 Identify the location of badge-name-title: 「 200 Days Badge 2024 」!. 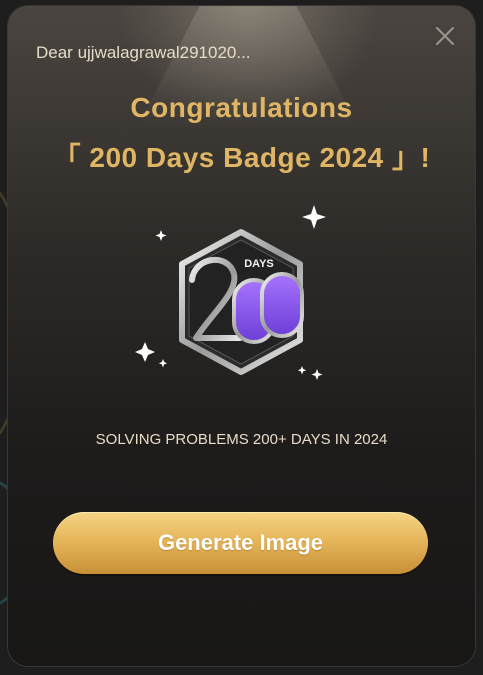
(241, 157).